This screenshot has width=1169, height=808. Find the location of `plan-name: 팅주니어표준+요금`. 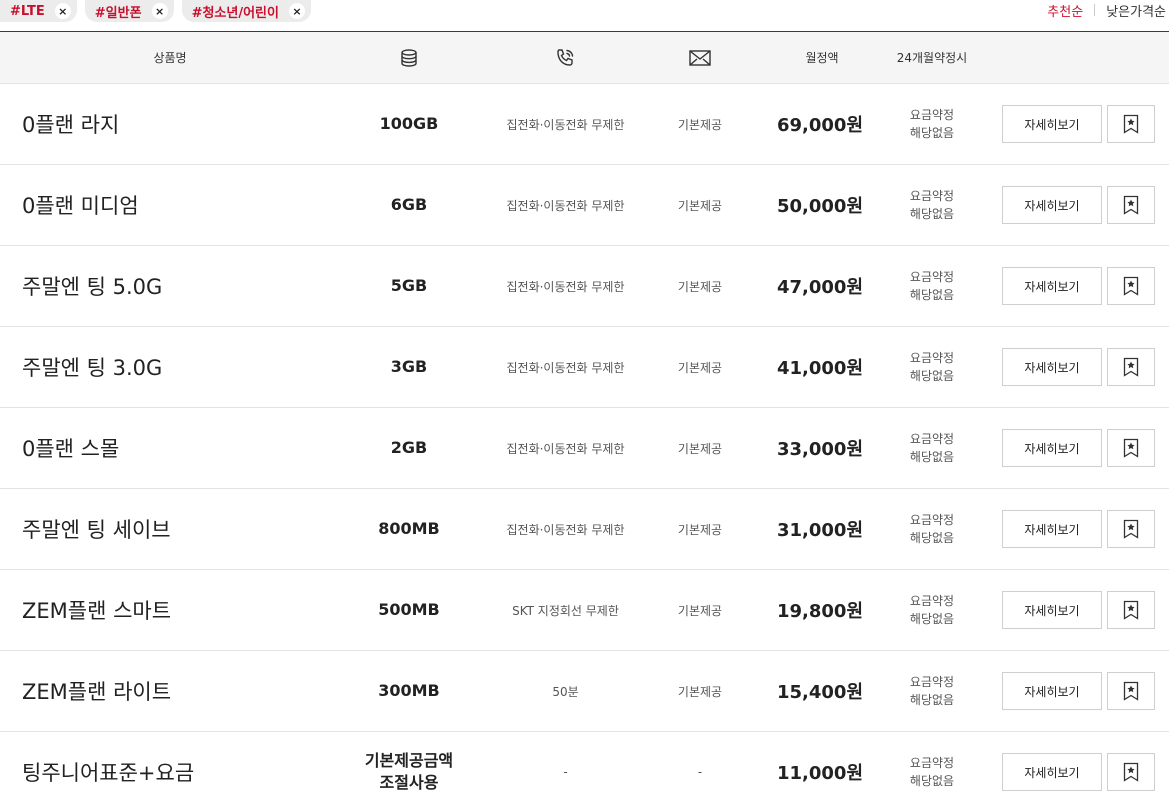

plan-name: 팅주니어표준+요금 is located at coordinates (182, 770).